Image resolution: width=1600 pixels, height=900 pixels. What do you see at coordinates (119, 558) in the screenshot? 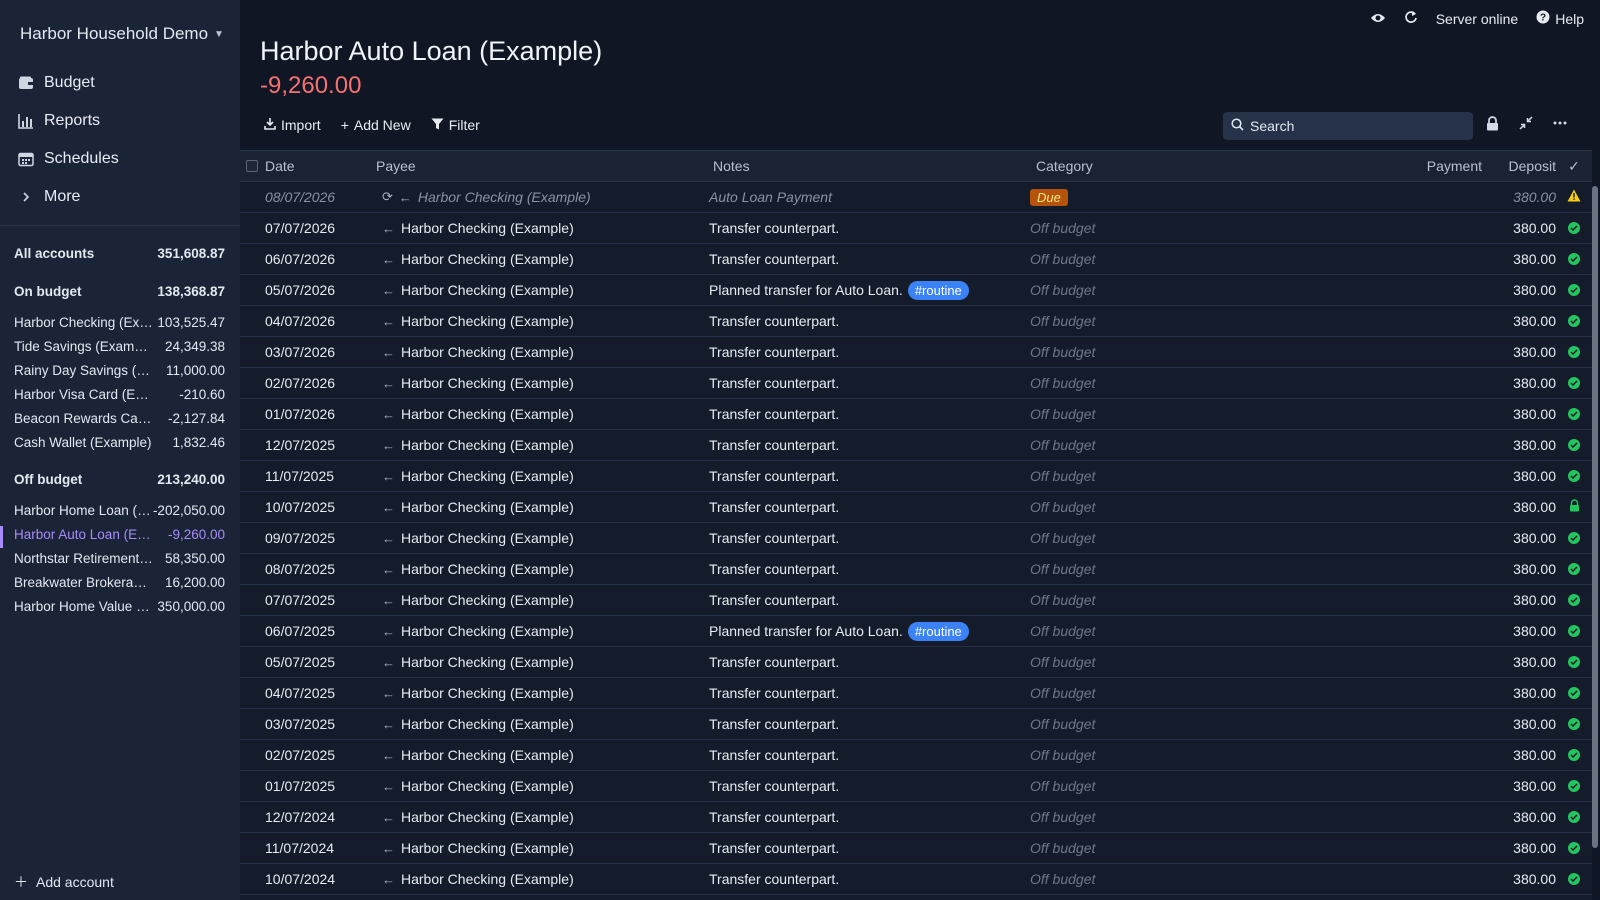
I see `sidebar-account-item: Northstar Retirement (Example) 58,350.00` at bounding box center [119, 558].